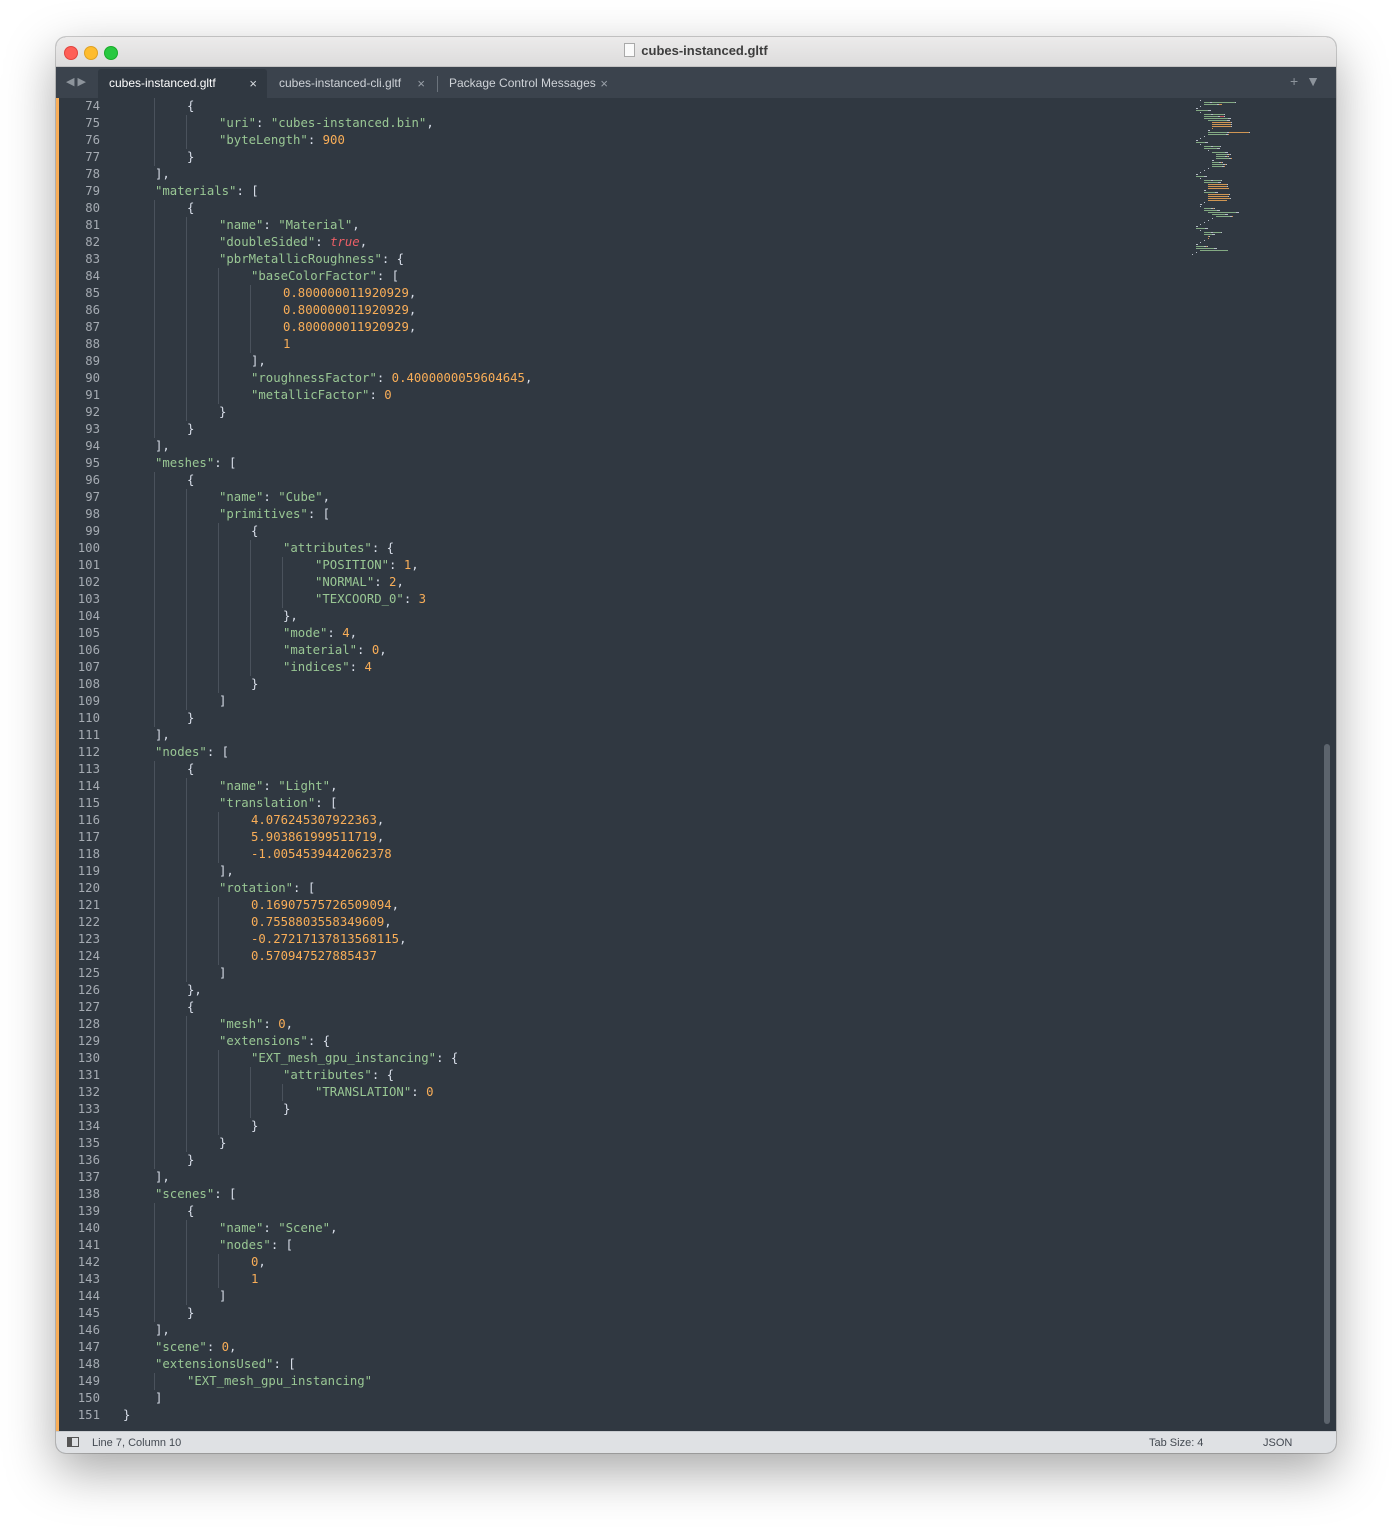 This screenshot has height=1527, width=1392. I want to click on code-line: "meshes": [, so click(638, 463).